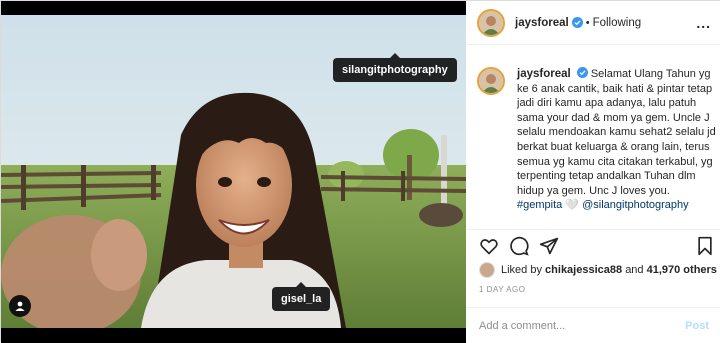 The height and width of the screenshot is (343, 720). What do you see at coordinates (521, 270) in the screenshot?
I see `likes-prefix: Liked by` at bounding box center [521, 270].